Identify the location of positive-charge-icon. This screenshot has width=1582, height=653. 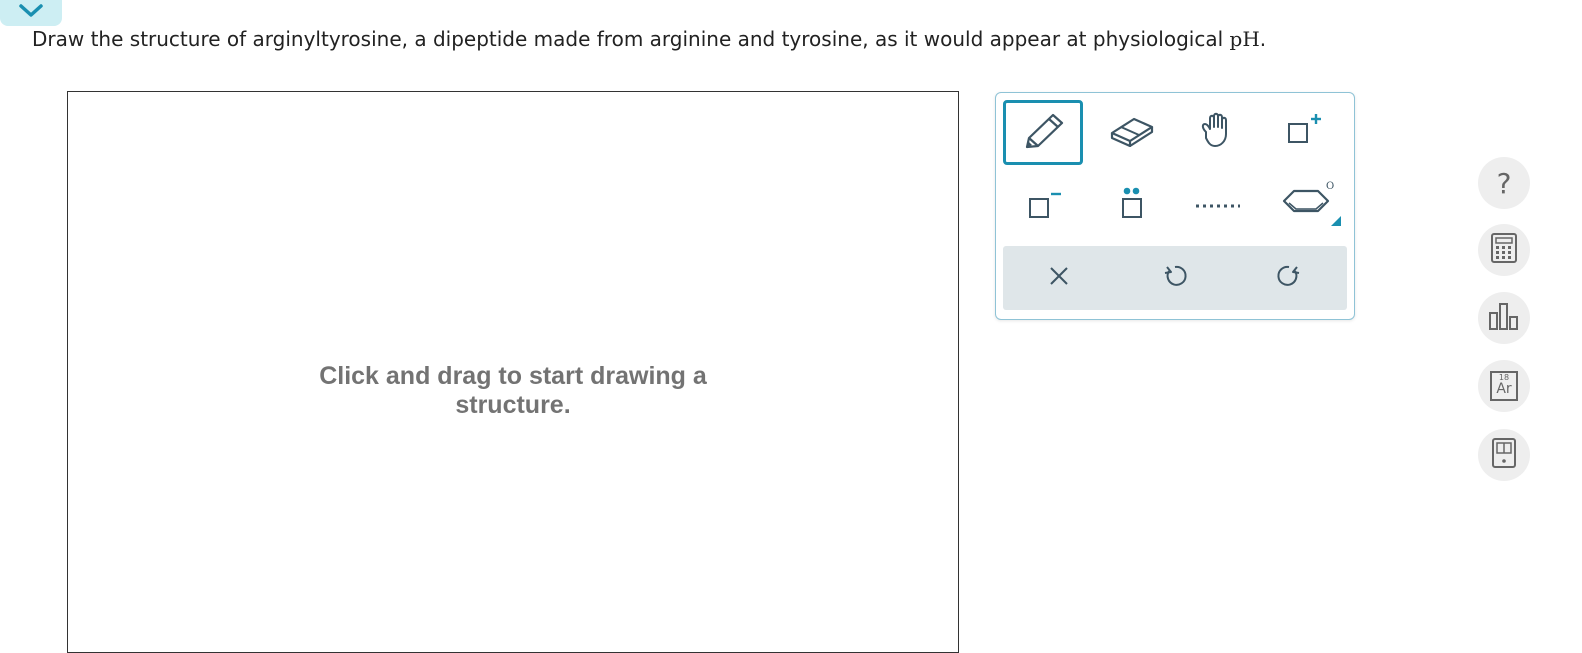
(1303, 132).